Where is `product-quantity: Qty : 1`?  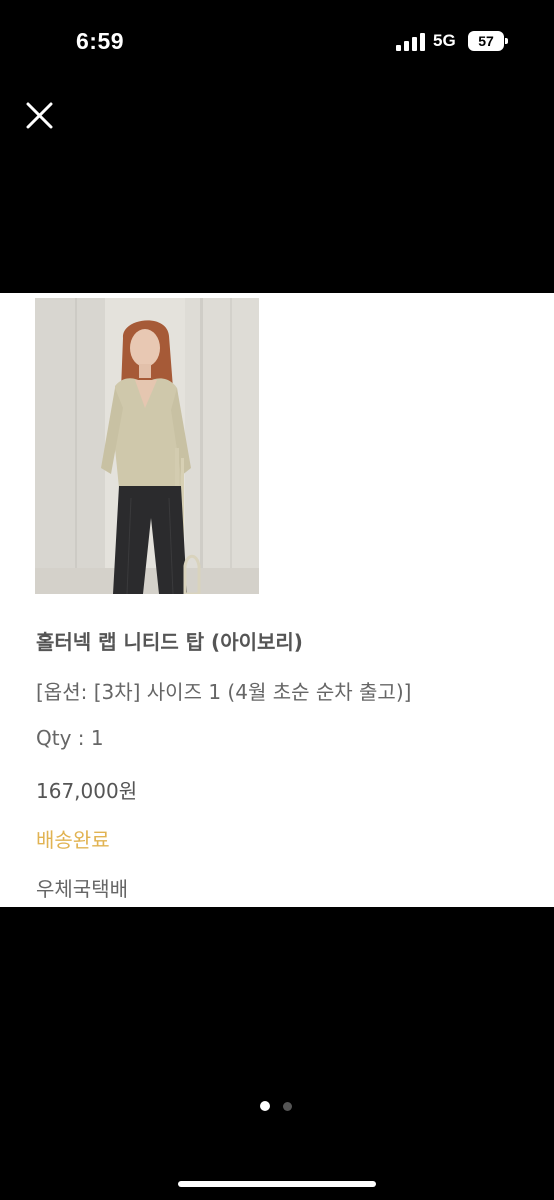 product-quantity: Qty : 1 is located at coordinates (70, 738).